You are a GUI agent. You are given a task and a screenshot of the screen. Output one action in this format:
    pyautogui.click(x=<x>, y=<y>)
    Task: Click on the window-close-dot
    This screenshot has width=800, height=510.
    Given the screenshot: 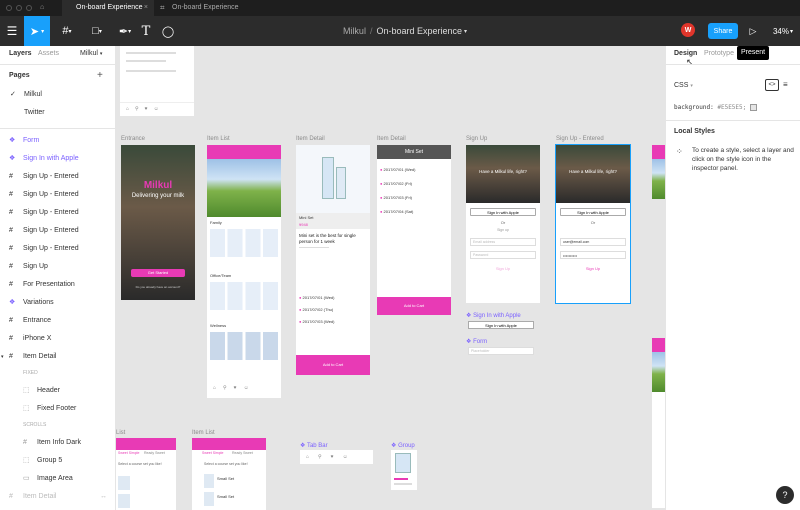 What is the action you would take?
    pyautogui.click(x=9, y=8)
    